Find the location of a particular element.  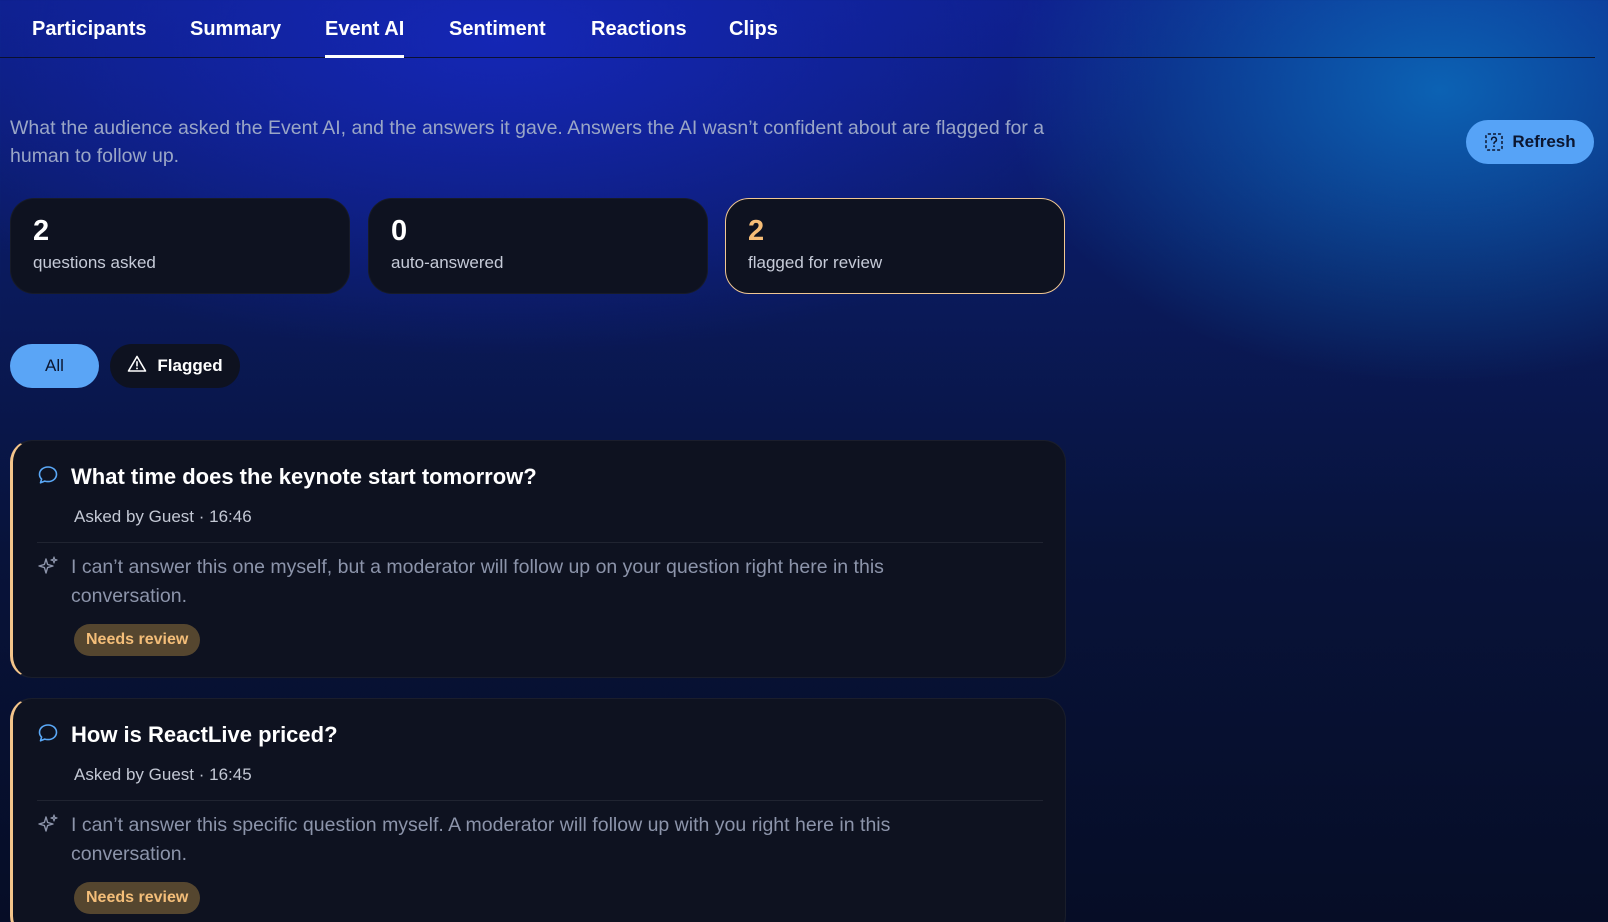

stat-label: questions asked is located at coordinates (94, 262).